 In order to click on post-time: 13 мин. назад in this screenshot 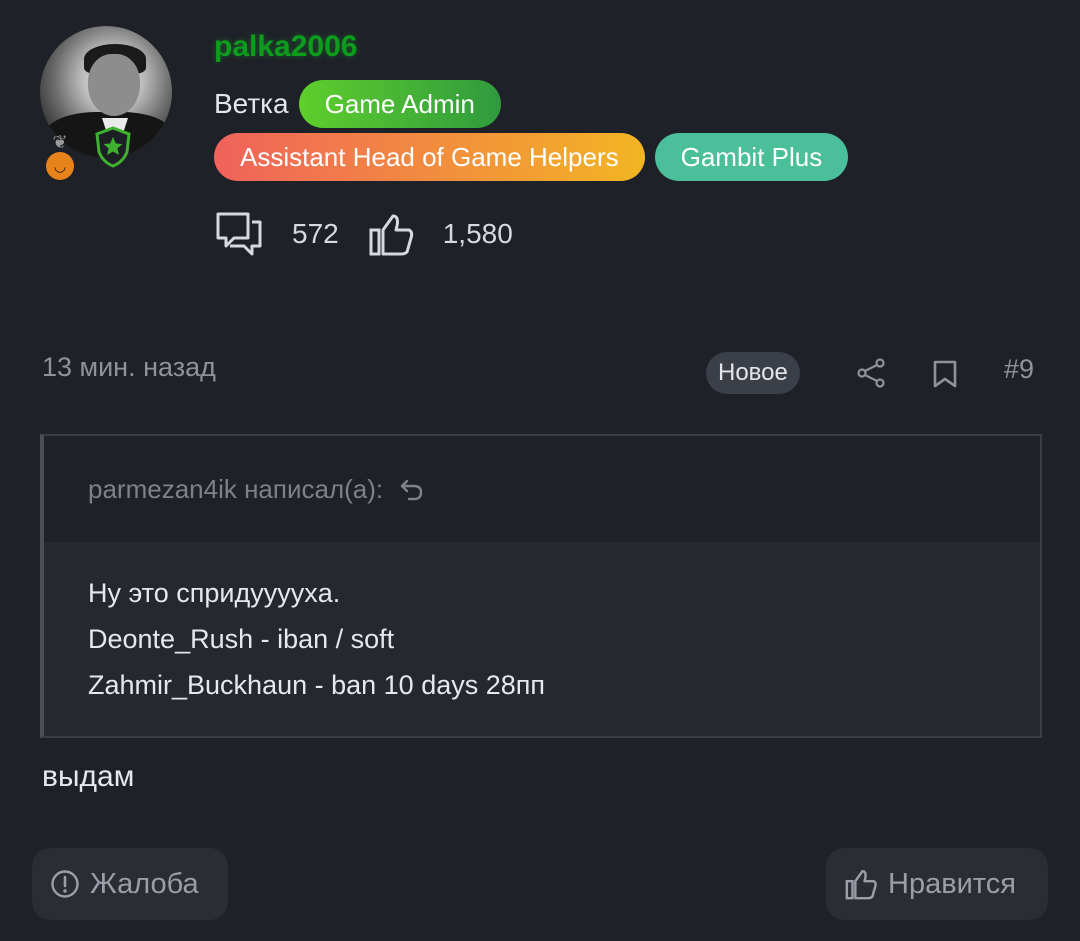, I will do `click(129, 367)`.